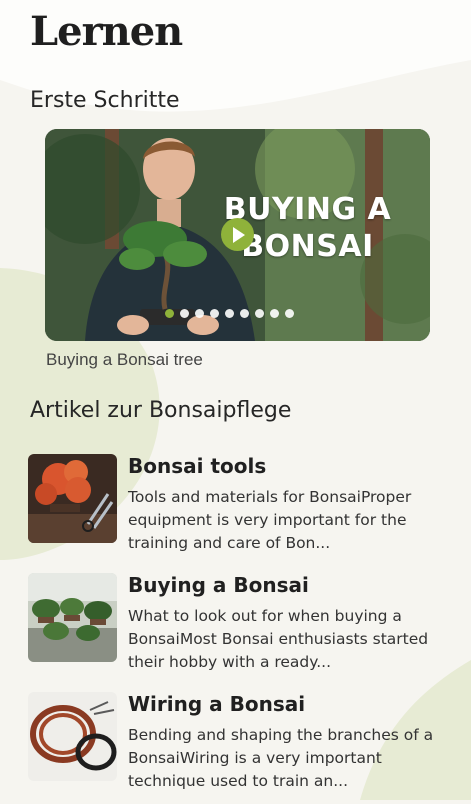 The height and width of the screenshot is (804, 471). Describe the element at coordinates (218, 585) in the screenshot. I see `article-title: Buying a Bonsai` at that location.